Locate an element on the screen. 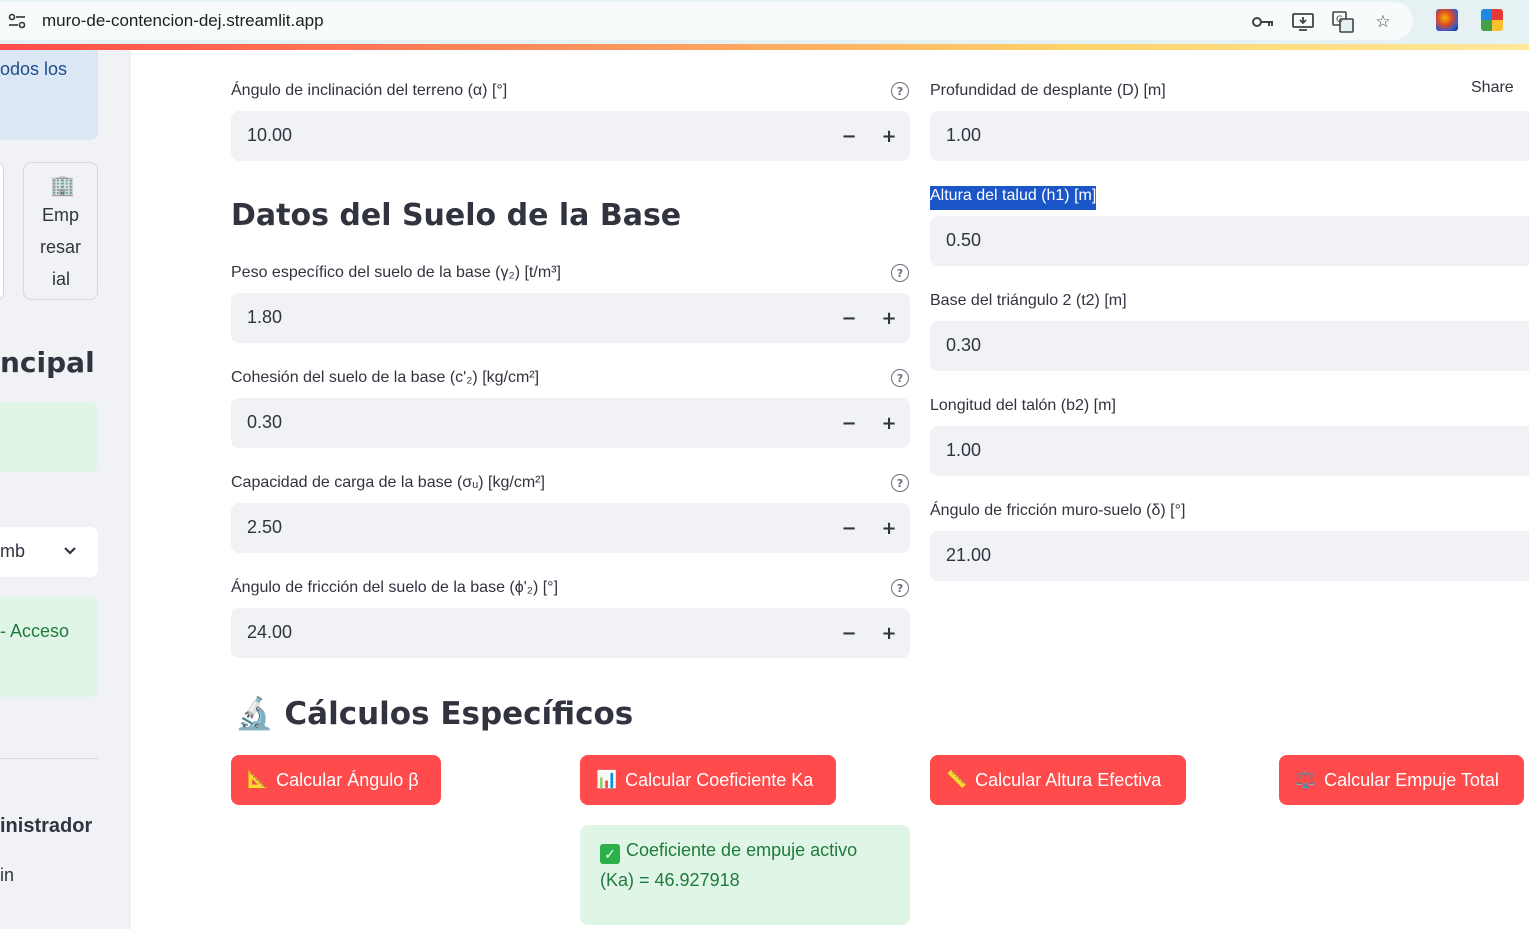 The image size is (1529, 929). sidebar-access-box: - Acceso is located at coordinates (49, 647).